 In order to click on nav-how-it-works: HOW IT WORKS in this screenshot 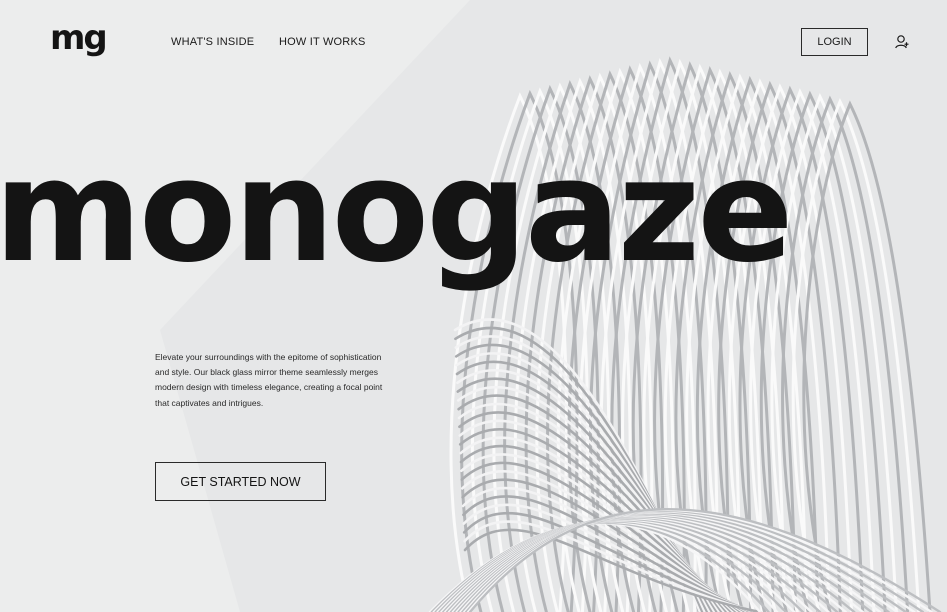, I will do `click(322, 42)`.